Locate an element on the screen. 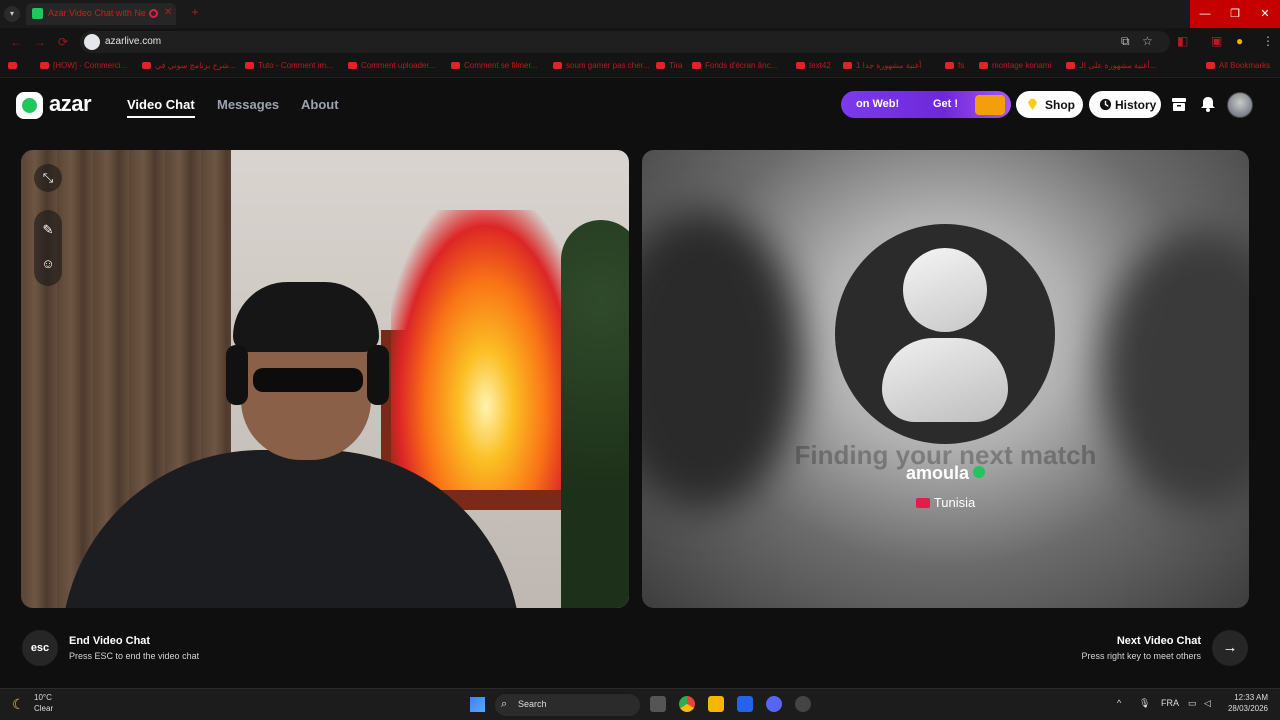 Image resolution: width=1280 pixels, height=720 pixels. microphone-icon: 🎙 is located at coordinates (1144, 703).